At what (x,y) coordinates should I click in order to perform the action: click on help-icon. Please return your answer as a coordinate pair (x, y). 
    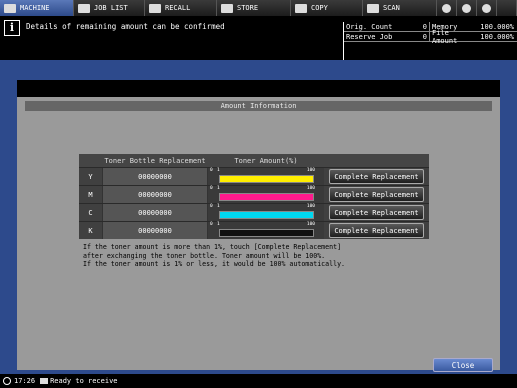
    Looking at the image, I should click on (486, 8).